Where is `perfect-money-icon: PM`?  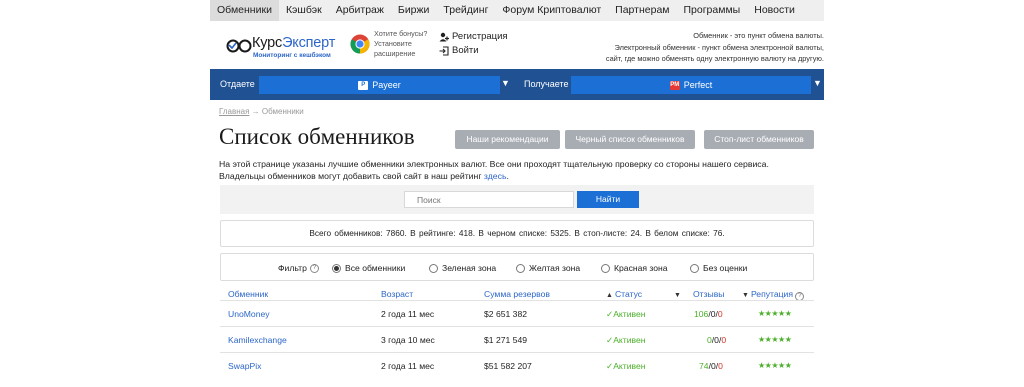
perfect-money-icon: PM is located at coordinates (674, 85).